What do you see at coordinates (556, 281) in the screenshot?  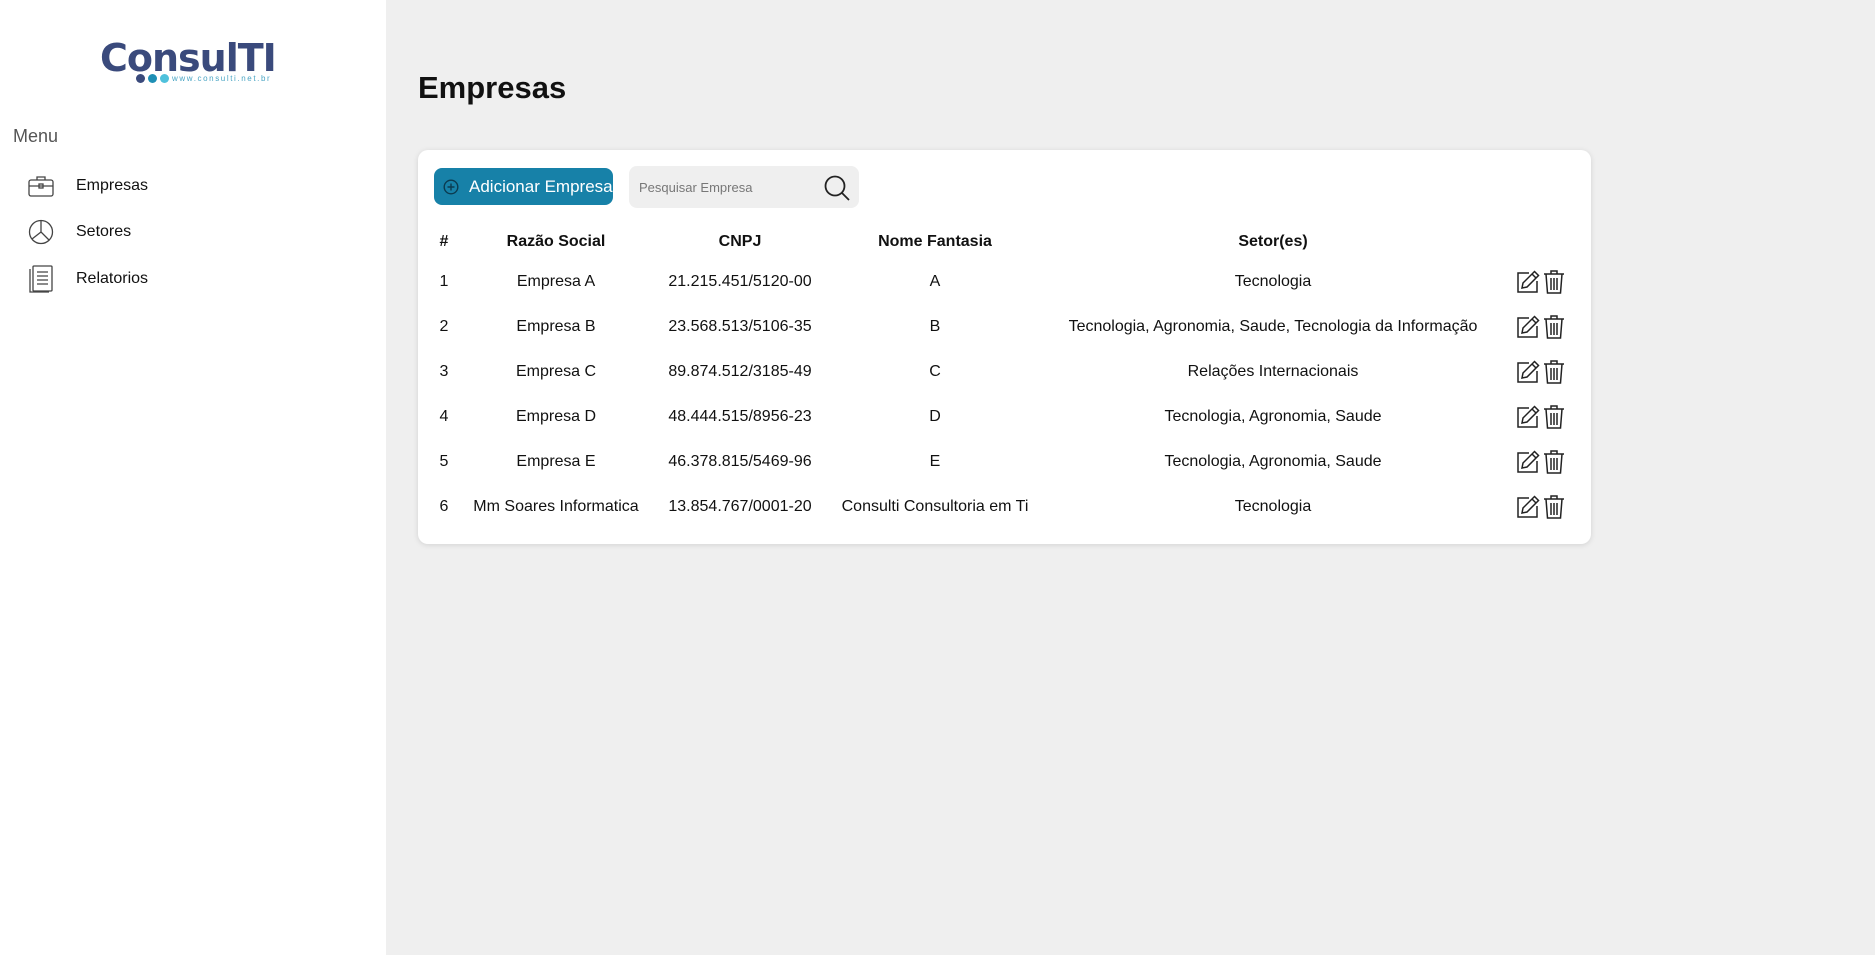 I see `cell-razao-social: Empresa A` at bounding box center [556, 281].